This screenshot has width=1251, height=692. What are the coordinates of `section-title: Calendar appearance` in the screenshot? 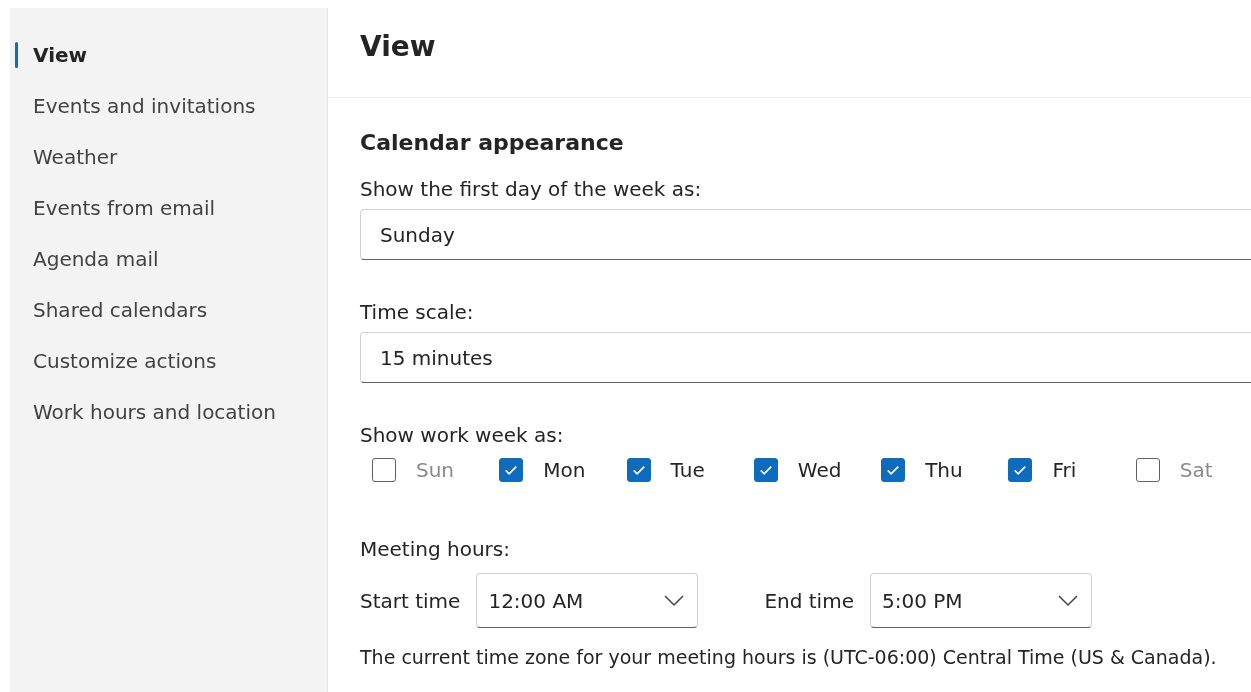 It's located at (492, 142).